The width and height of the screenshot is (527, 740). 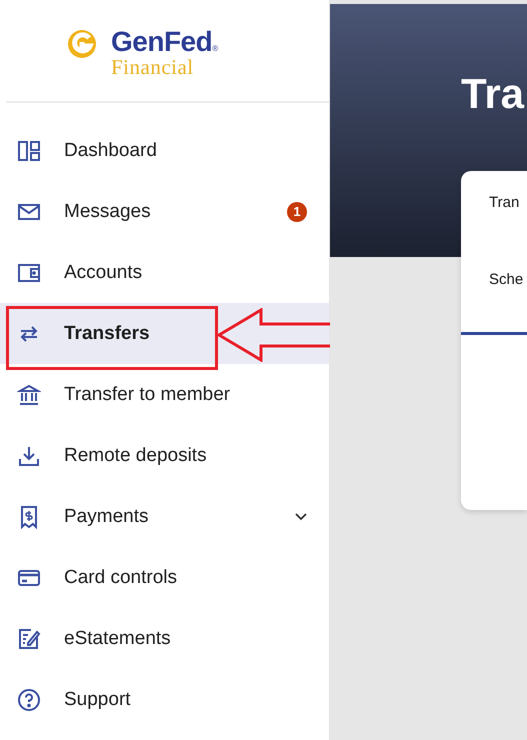 I want to click on sidebar-item: Transfers, so click(x=164, y=333).